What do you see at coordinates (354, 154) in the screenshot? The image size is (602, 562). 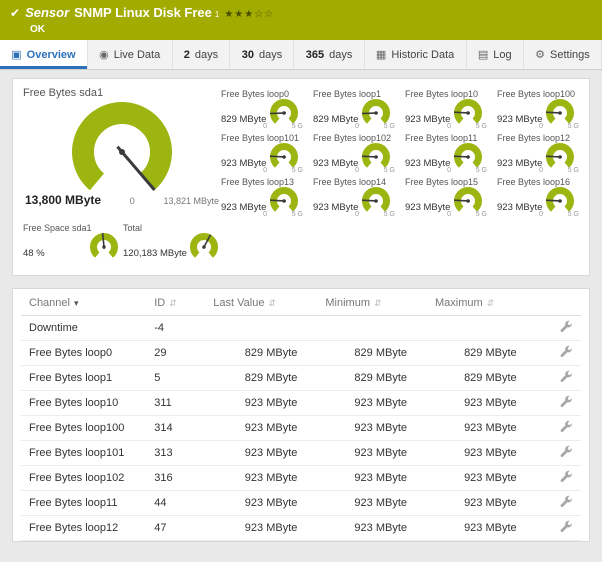 I see `channel-gauge-cell: Free Bytes loop102 923 MByte 0 5 G` at bounding box center [354, 154].